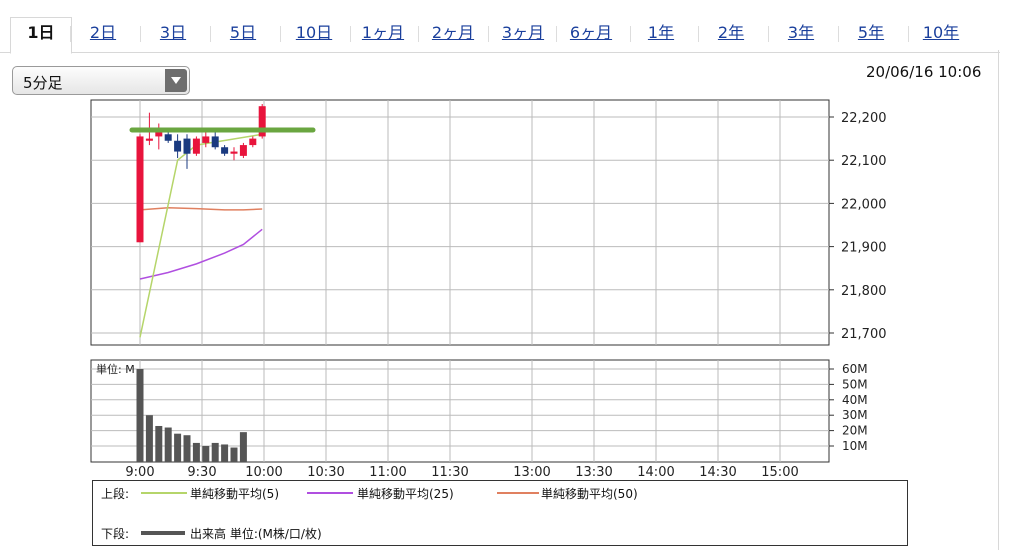  I want to click on x-tick-label: 10:00, so click(263, 472).